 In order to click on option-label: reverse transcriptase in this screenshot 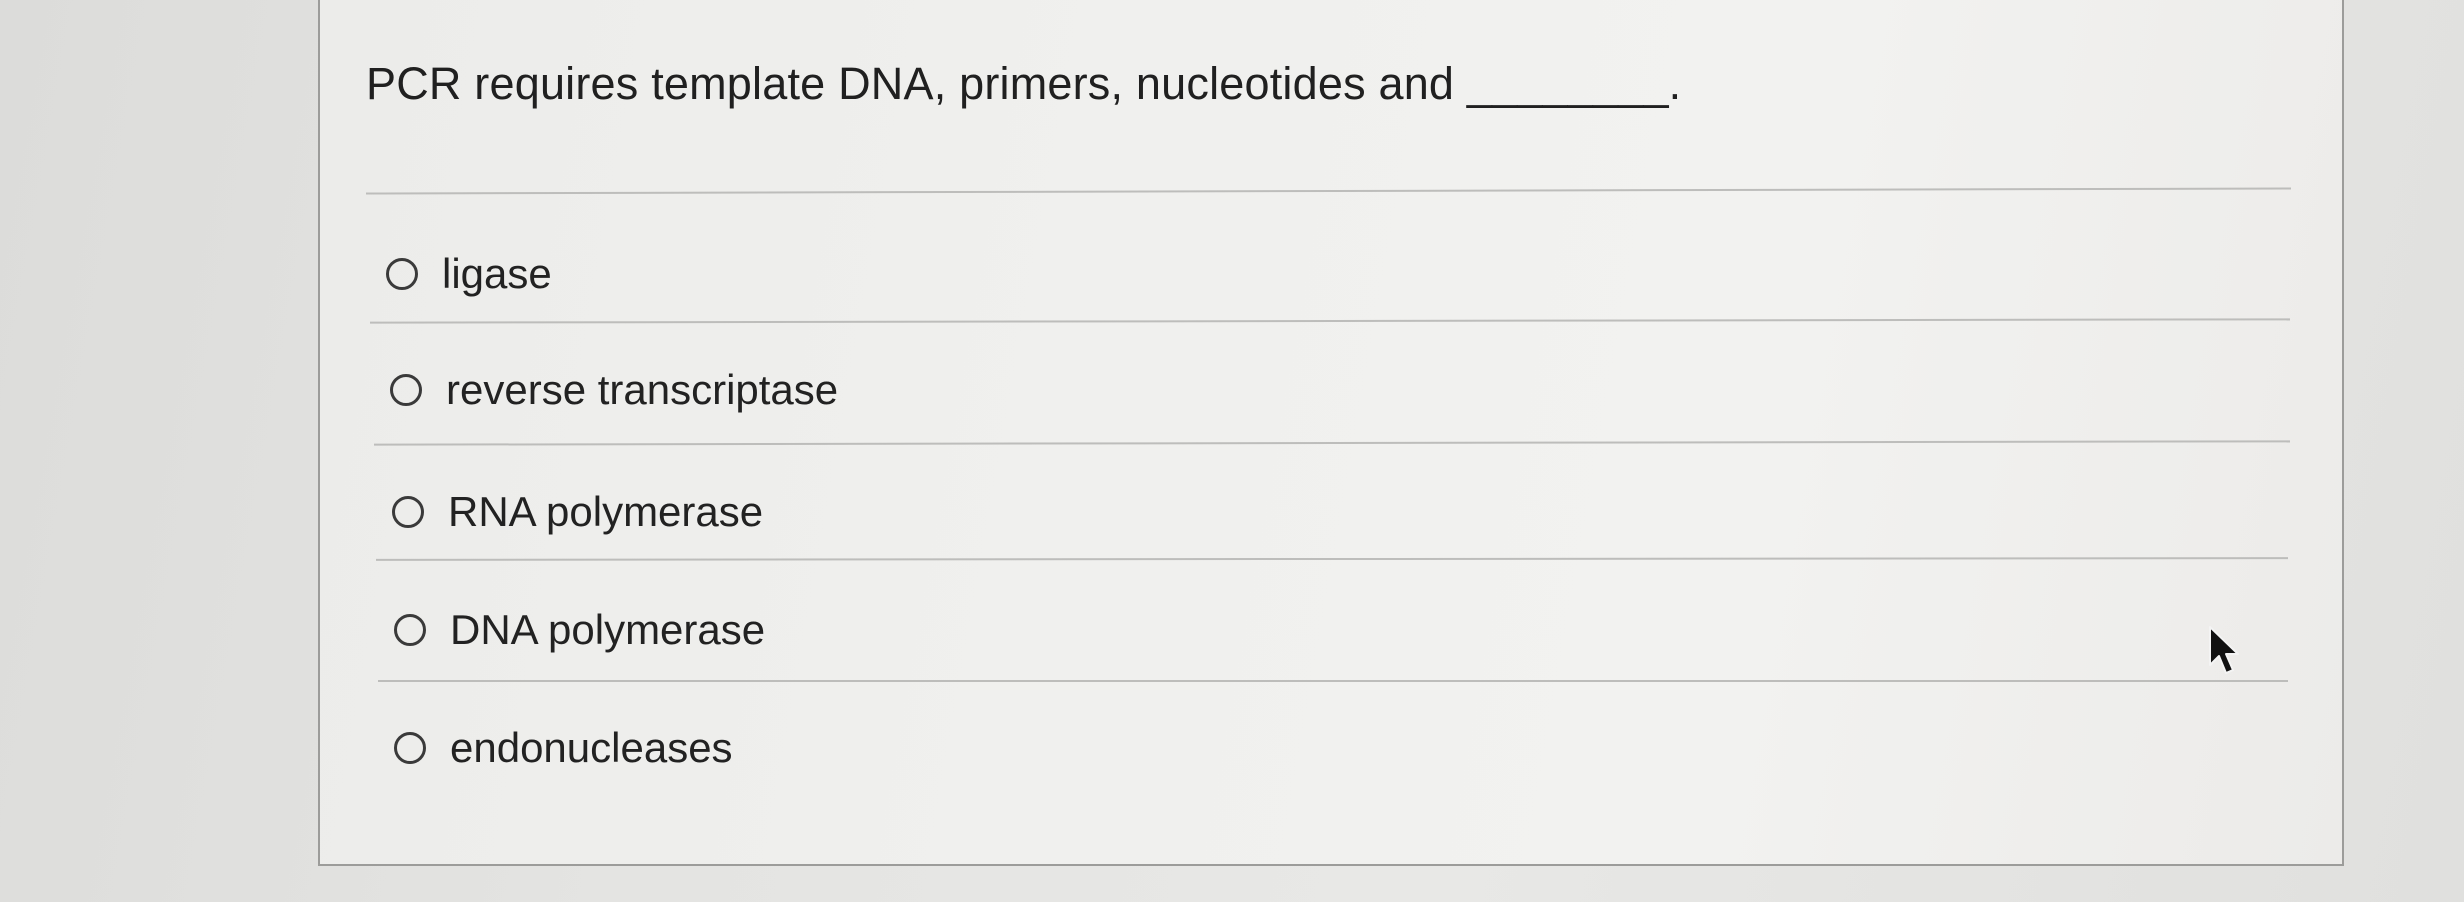, I will do `click(642, 389)`.